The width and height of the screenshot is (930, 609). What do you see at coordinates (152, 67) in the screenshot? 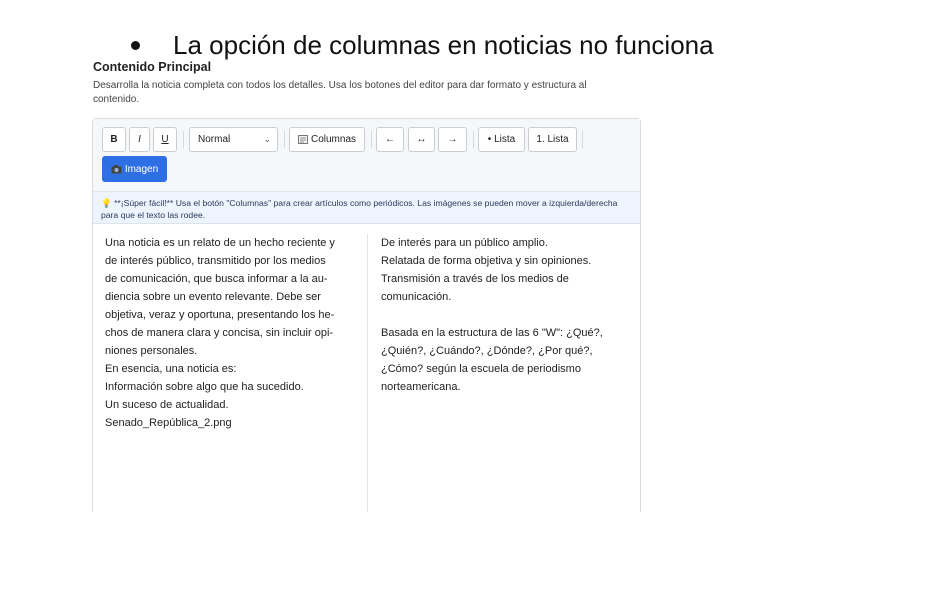
I see `section-title: Contenido Principal` at bounding box center [152, 67].